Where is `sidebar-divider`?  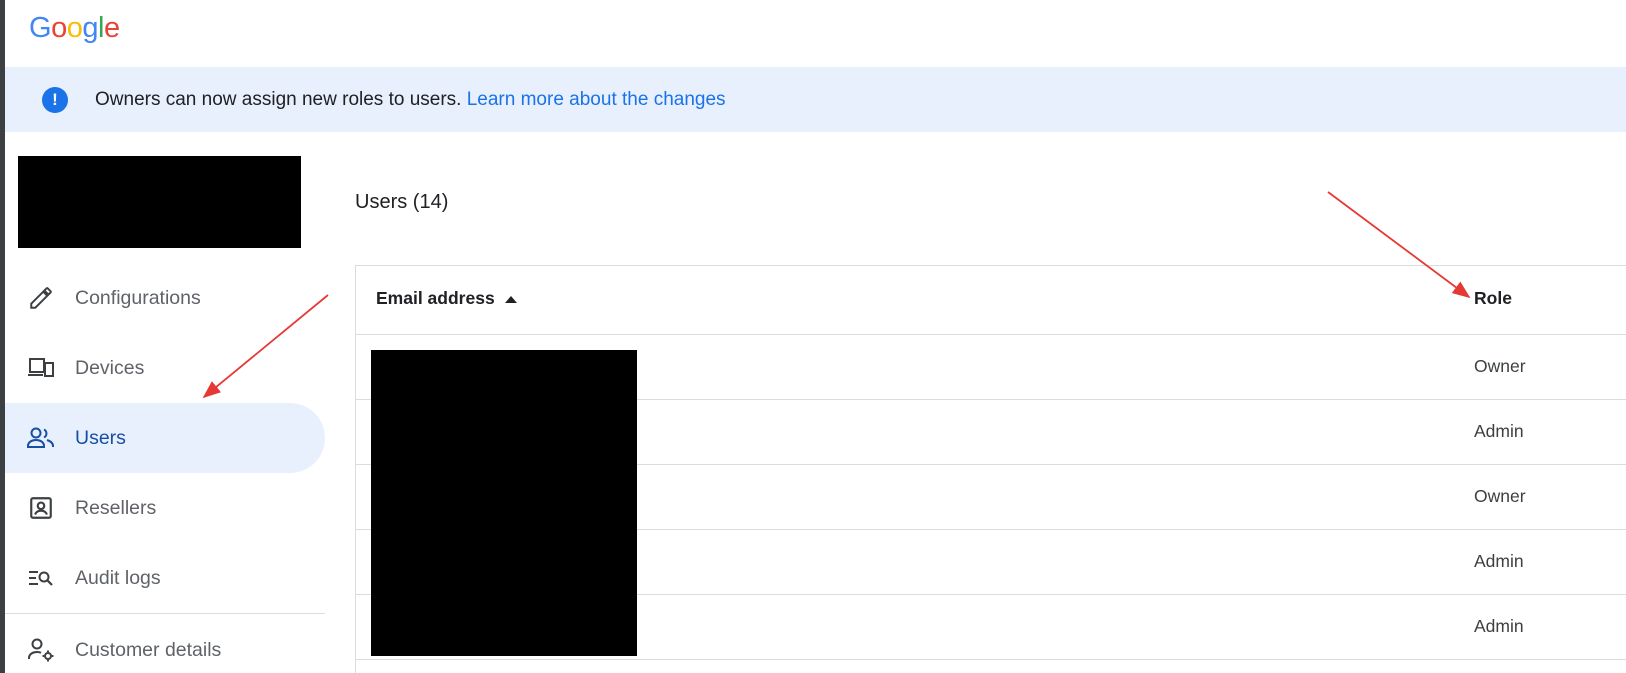 sidebar-divider is located at coordinates (165, 613).